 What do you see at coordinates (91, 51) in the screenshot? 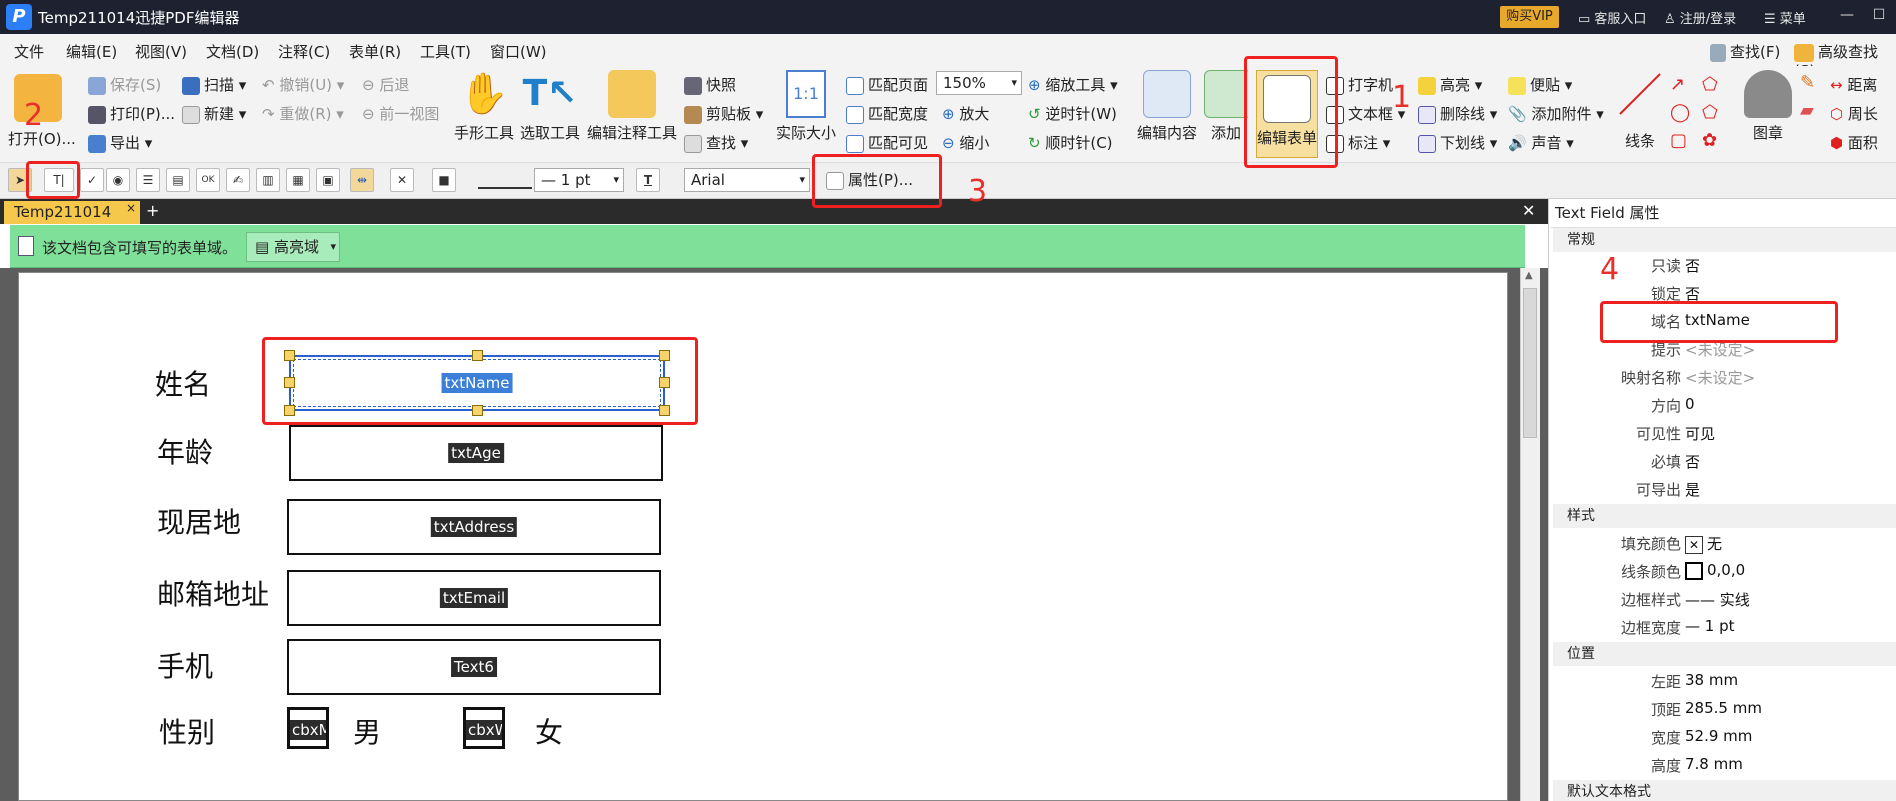
I see `menu-edit: 编辑(E)` at bounding box center [91, 51].